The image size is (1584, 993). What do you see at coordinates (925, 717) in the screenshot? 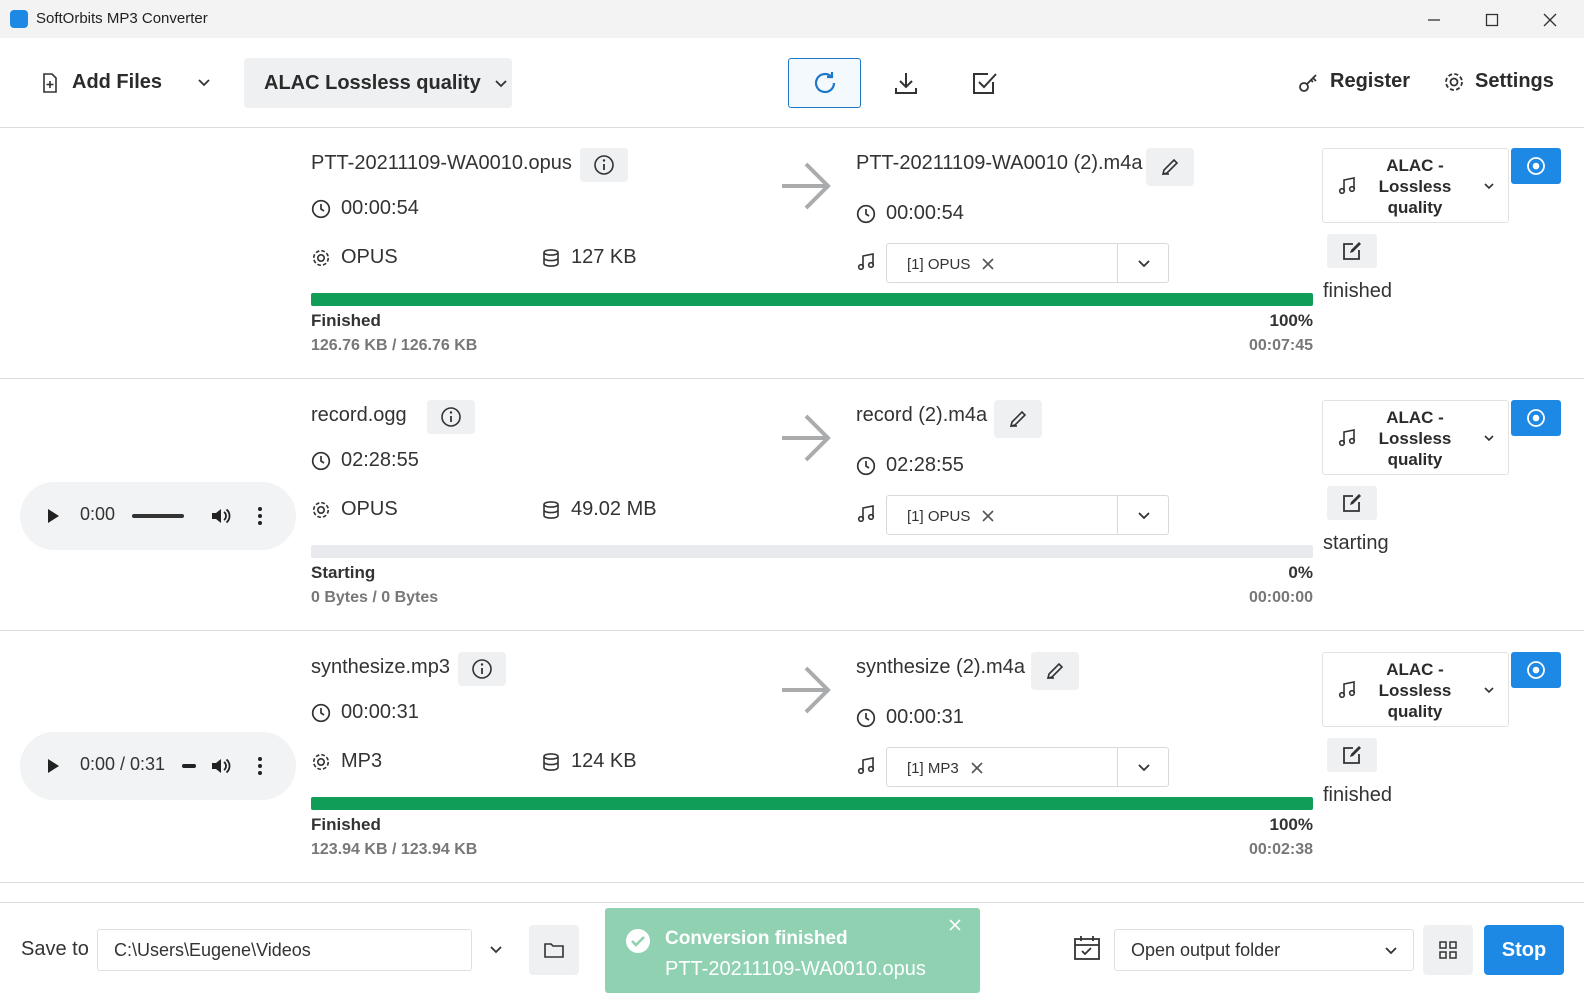
I see `output-duration-value: 00:00:31` at bounding box center [925, 717].